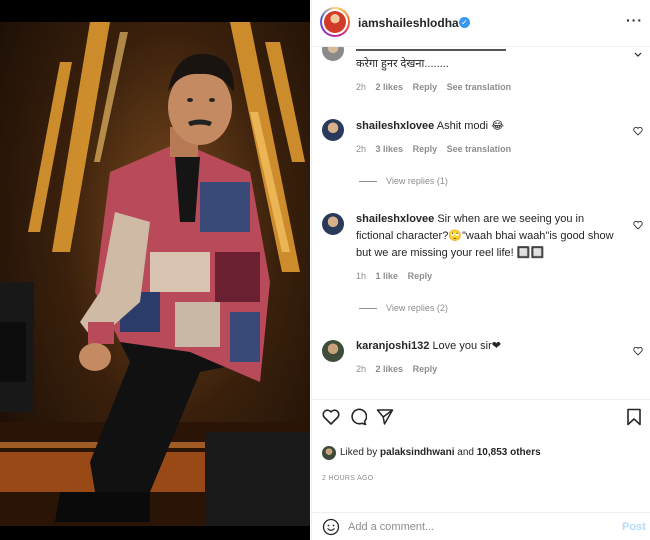 The image size is (650, 540). What do you see at coordinates (417, 308) in the screenshot?
I see `view-replies-label: View replies (2)` at bounding box center [417, 308].